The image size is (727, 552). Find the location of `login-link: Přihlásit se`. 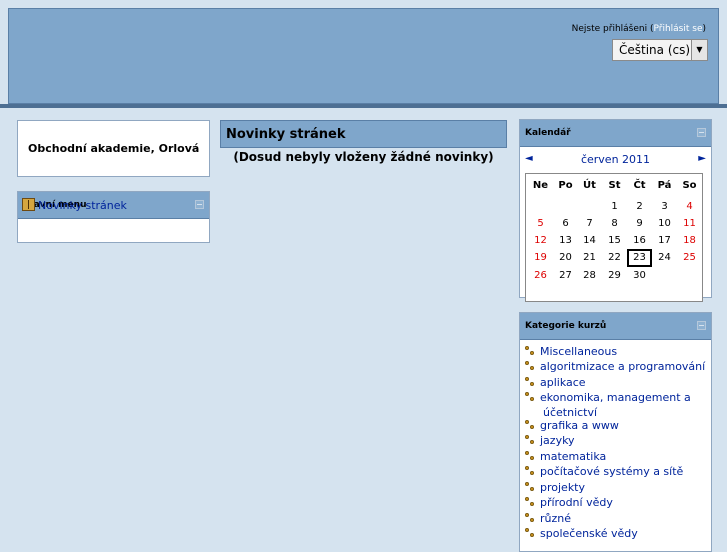

login-link: Přihlásit se is located at coordinates (677, 29).